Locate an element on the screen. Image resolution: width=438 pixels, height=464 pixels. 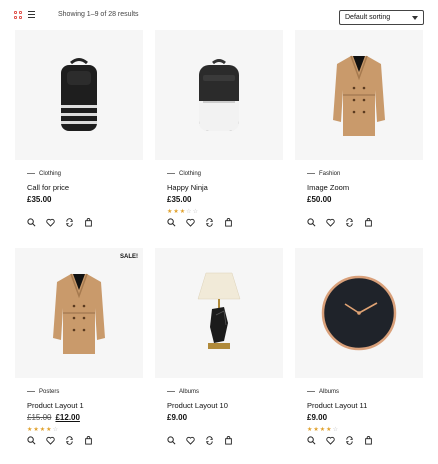
sort-selected-label: Default sorting is located at coordinates (368, 17).